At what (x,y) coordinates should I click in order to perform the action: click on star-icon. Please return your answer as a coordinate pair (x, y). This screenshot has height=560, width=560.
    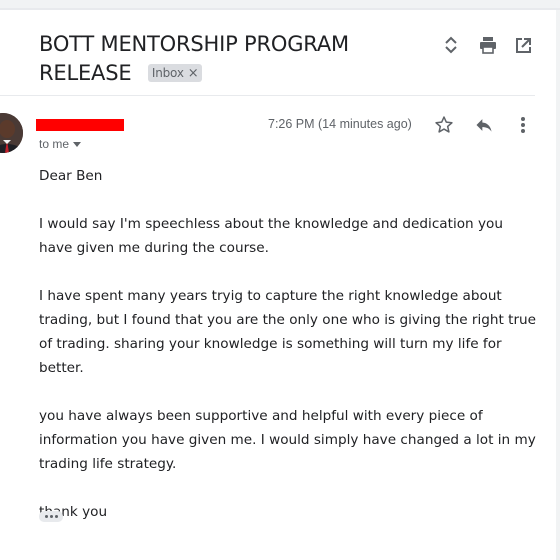
    Looking at the image, I should click on (444, 125).